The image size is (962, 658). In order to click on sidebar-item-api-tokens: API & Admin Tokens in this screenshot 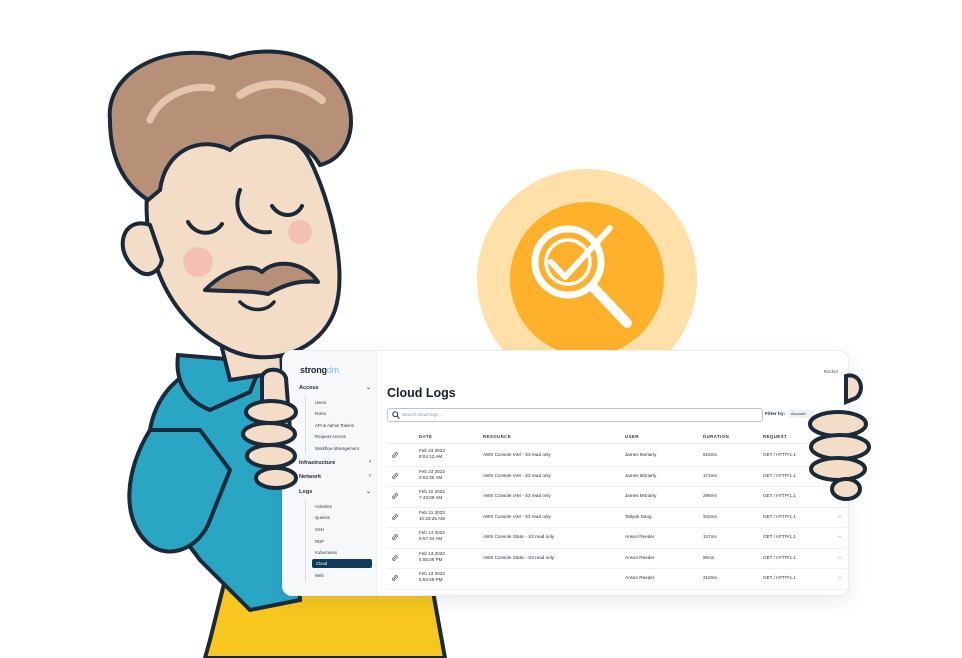, I will do `click(334, 425)`.